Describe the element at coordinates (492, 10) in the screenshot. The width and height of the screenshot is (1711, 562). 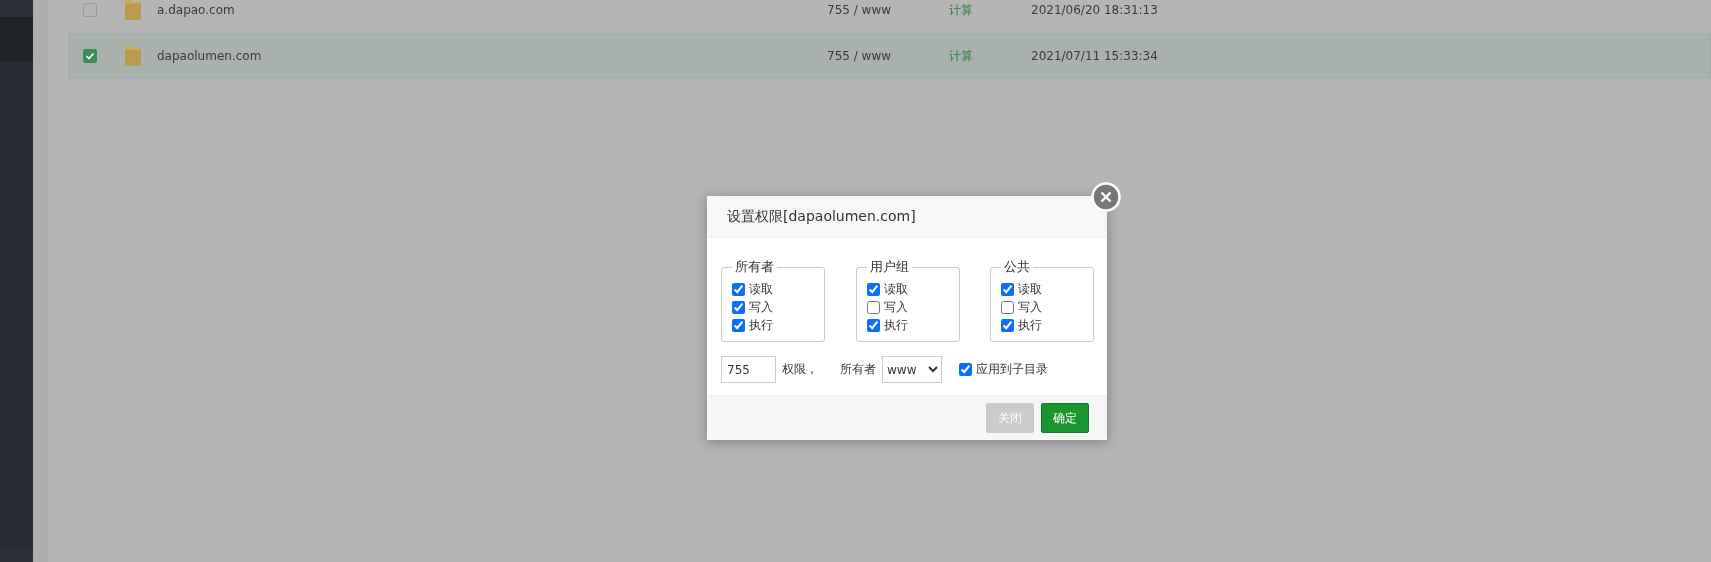
I see `file-name: a.dapao.com` at that location.